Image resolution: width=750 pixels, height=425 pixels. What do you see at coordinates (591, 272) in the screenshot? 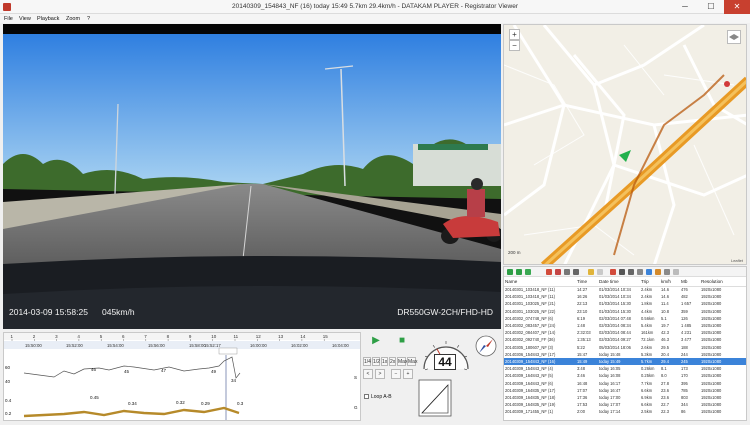
I see `folder-icon` at bounding box center [591, 272].